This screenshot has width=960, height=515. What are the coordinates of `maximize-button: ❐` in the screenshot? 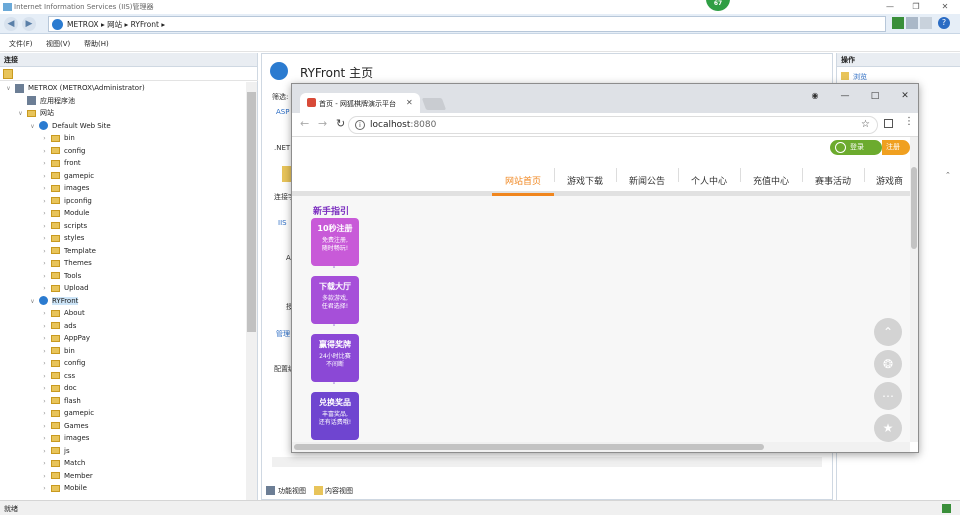 It's located at (916, 7).